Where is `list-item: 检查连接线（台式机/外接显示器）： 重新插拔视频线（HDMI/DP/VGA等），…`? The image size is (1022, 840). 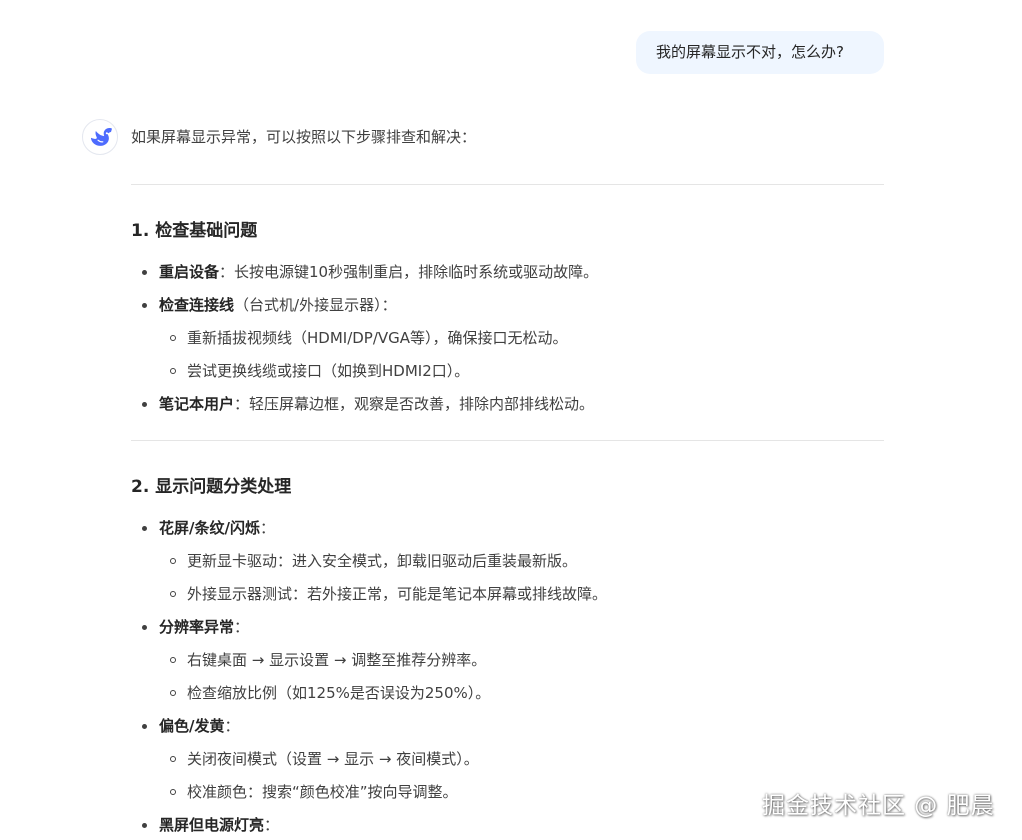 list-item: 检查连接线（台式机/外接显示器）： 重新插拔视频线（HDMI/DP/VGA等），… is located at coordinates (507, 338).